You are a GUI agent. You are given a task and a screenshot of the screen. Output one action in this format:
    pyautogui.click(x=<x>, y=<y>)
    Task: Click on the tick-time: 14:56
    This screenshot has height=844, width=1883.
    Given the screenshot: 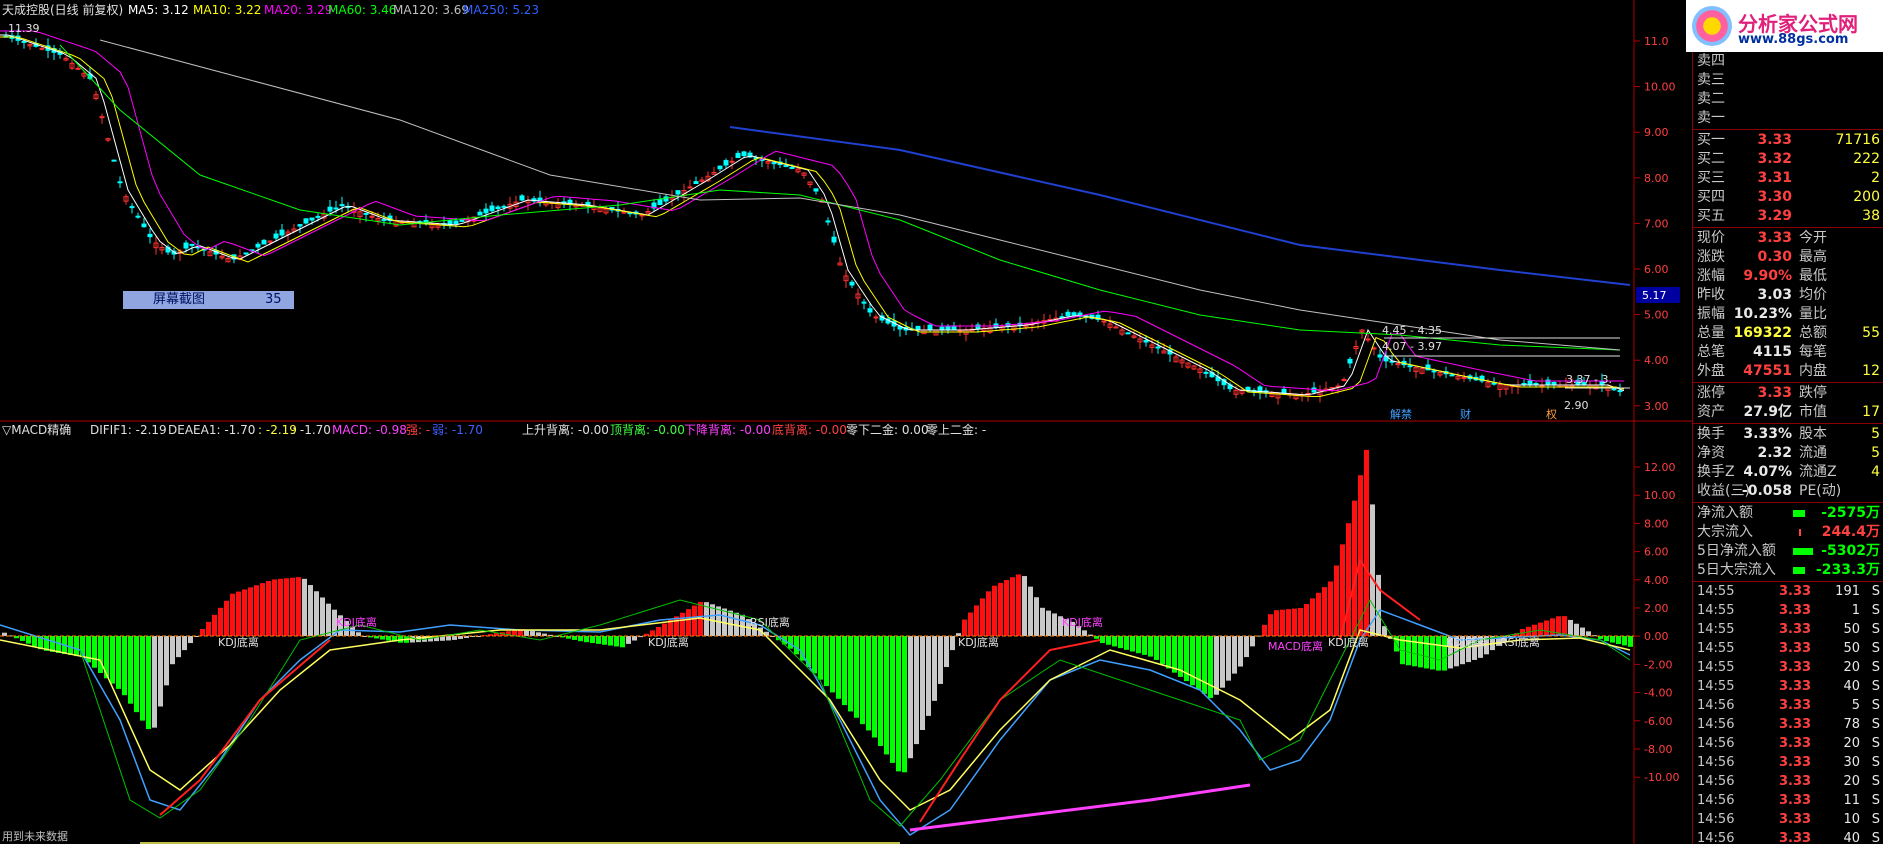 What is the action you would take?
    pyautogui.click(x=1716, y=800)
    